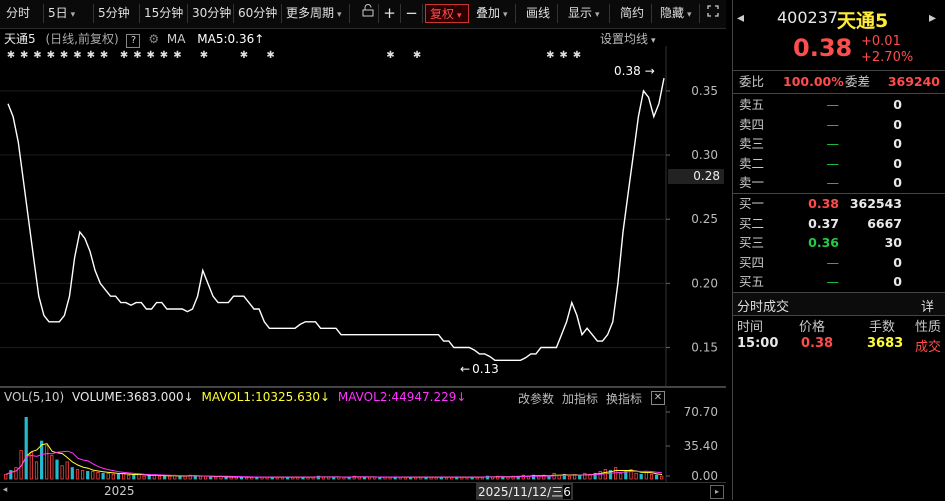  I want to click on swap-indicator-button: 换指标, so click(624, 398).